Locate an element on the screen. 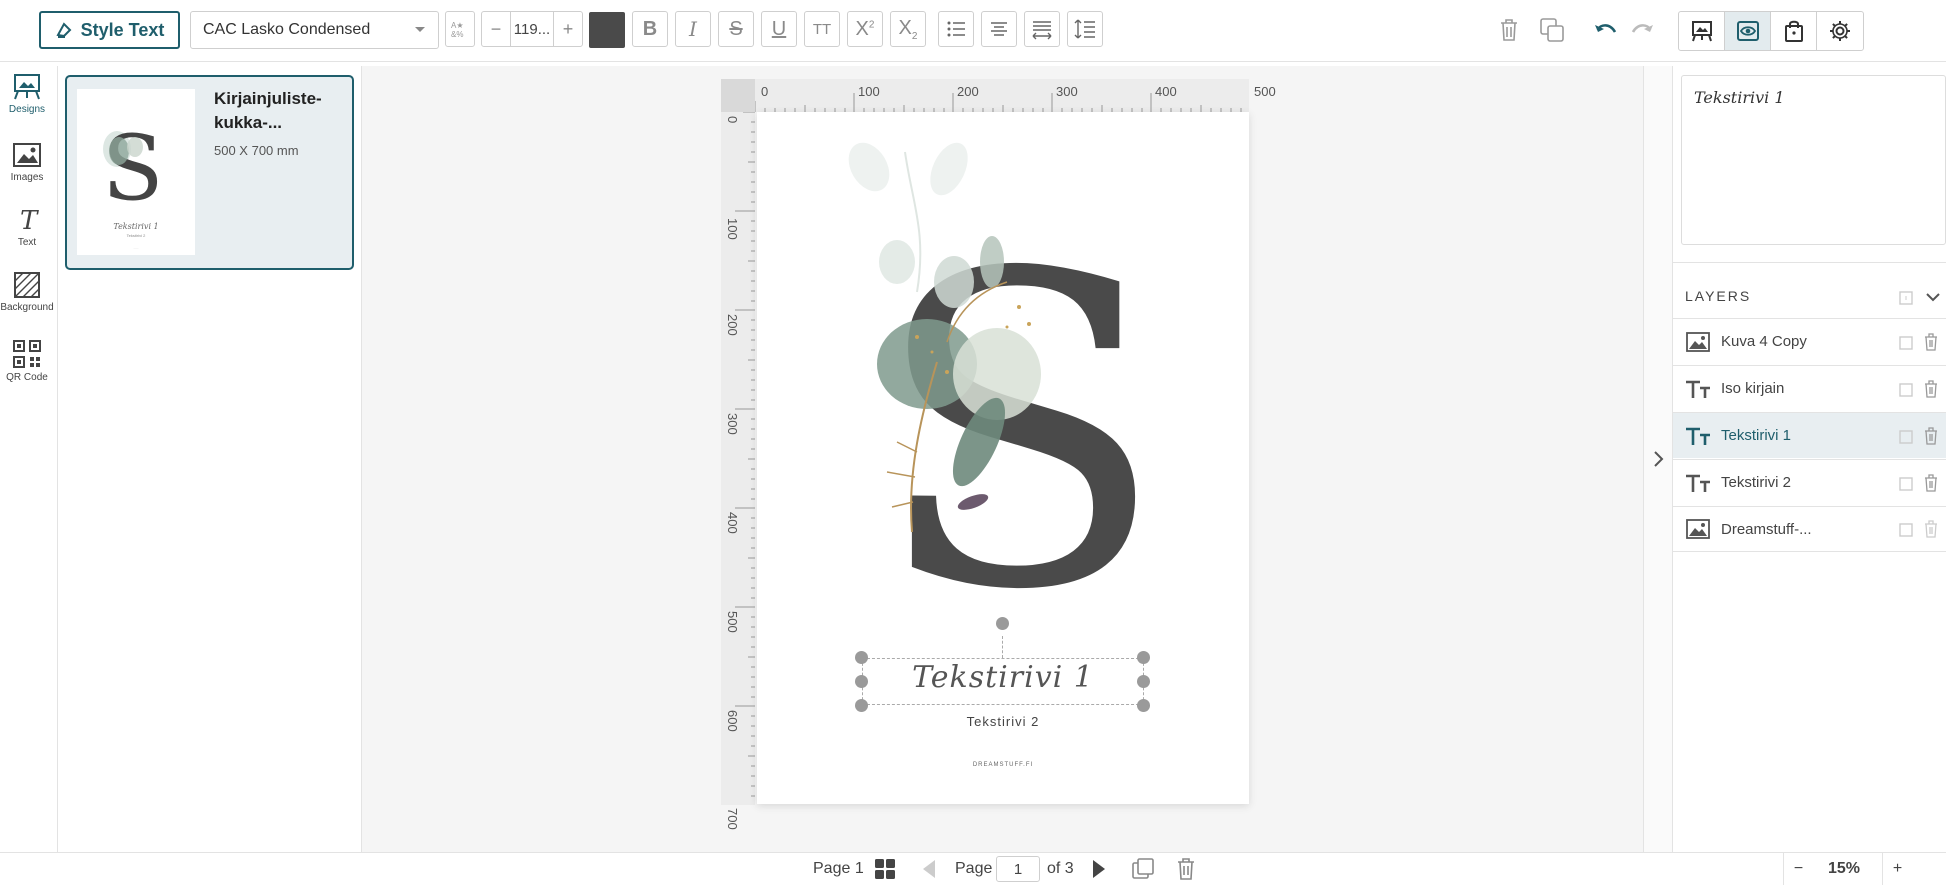  duplicate-page-icon is located at coordinates (1143, 868).